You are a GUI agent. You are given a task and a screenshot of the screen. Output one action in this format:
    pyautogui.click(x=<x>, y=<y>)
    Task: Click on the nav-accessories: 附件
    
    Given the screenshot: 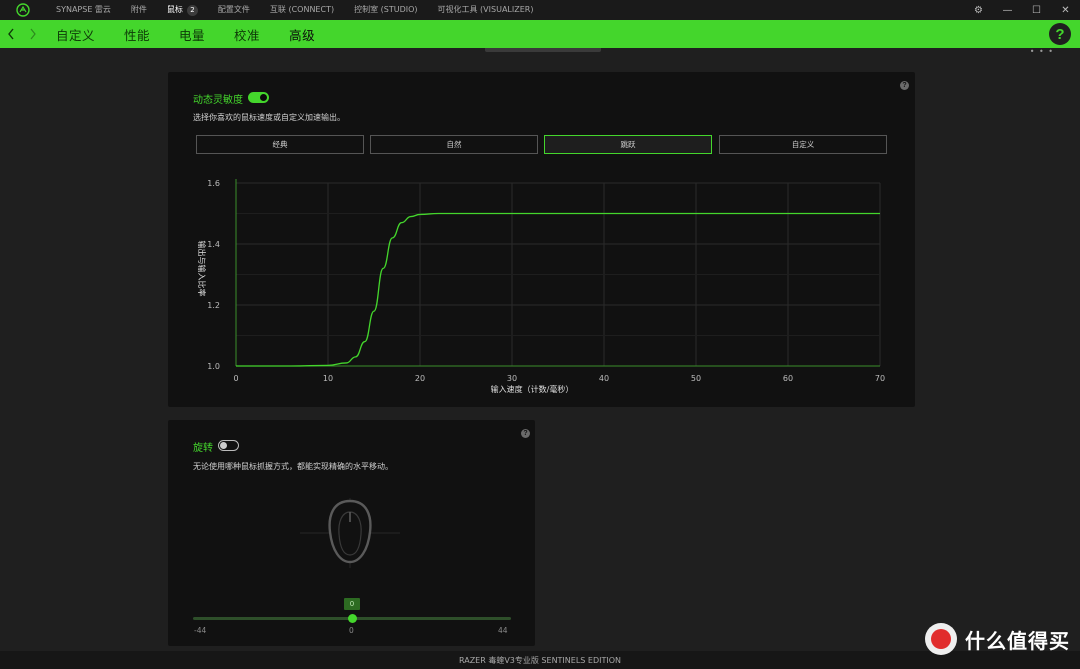 What is the action you would take?
    pyautogui.click(x=139, y=10)
    